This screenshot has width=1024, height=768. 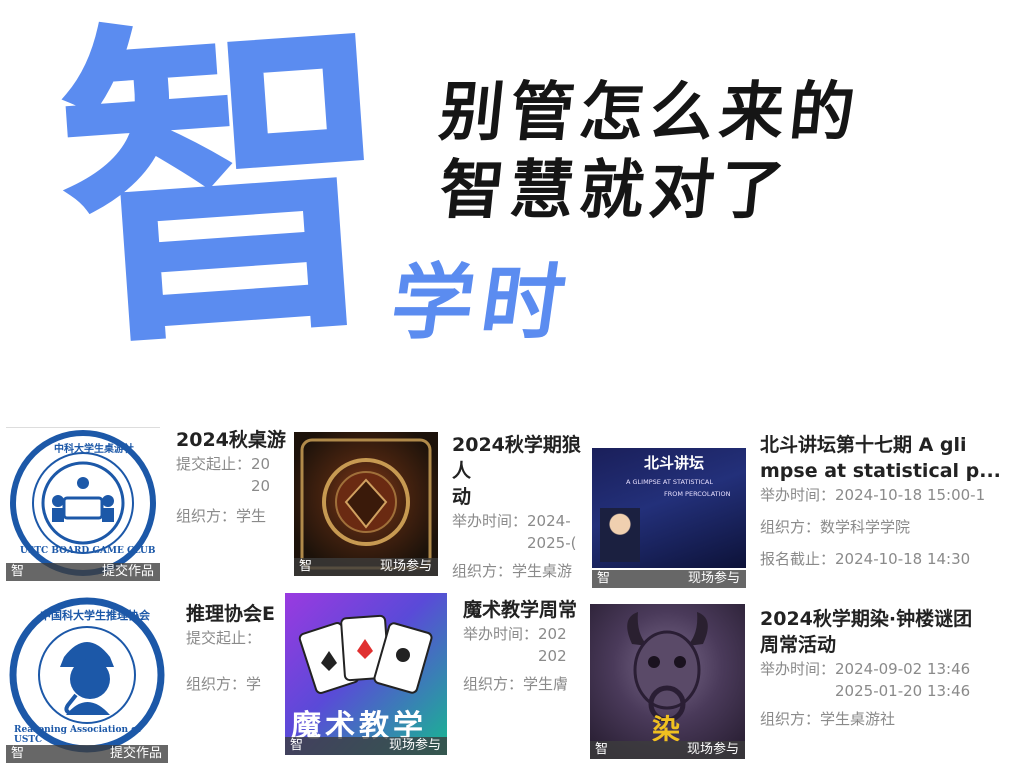 I want to click on card-title: 推理协会E, so click(x=230, y=614).